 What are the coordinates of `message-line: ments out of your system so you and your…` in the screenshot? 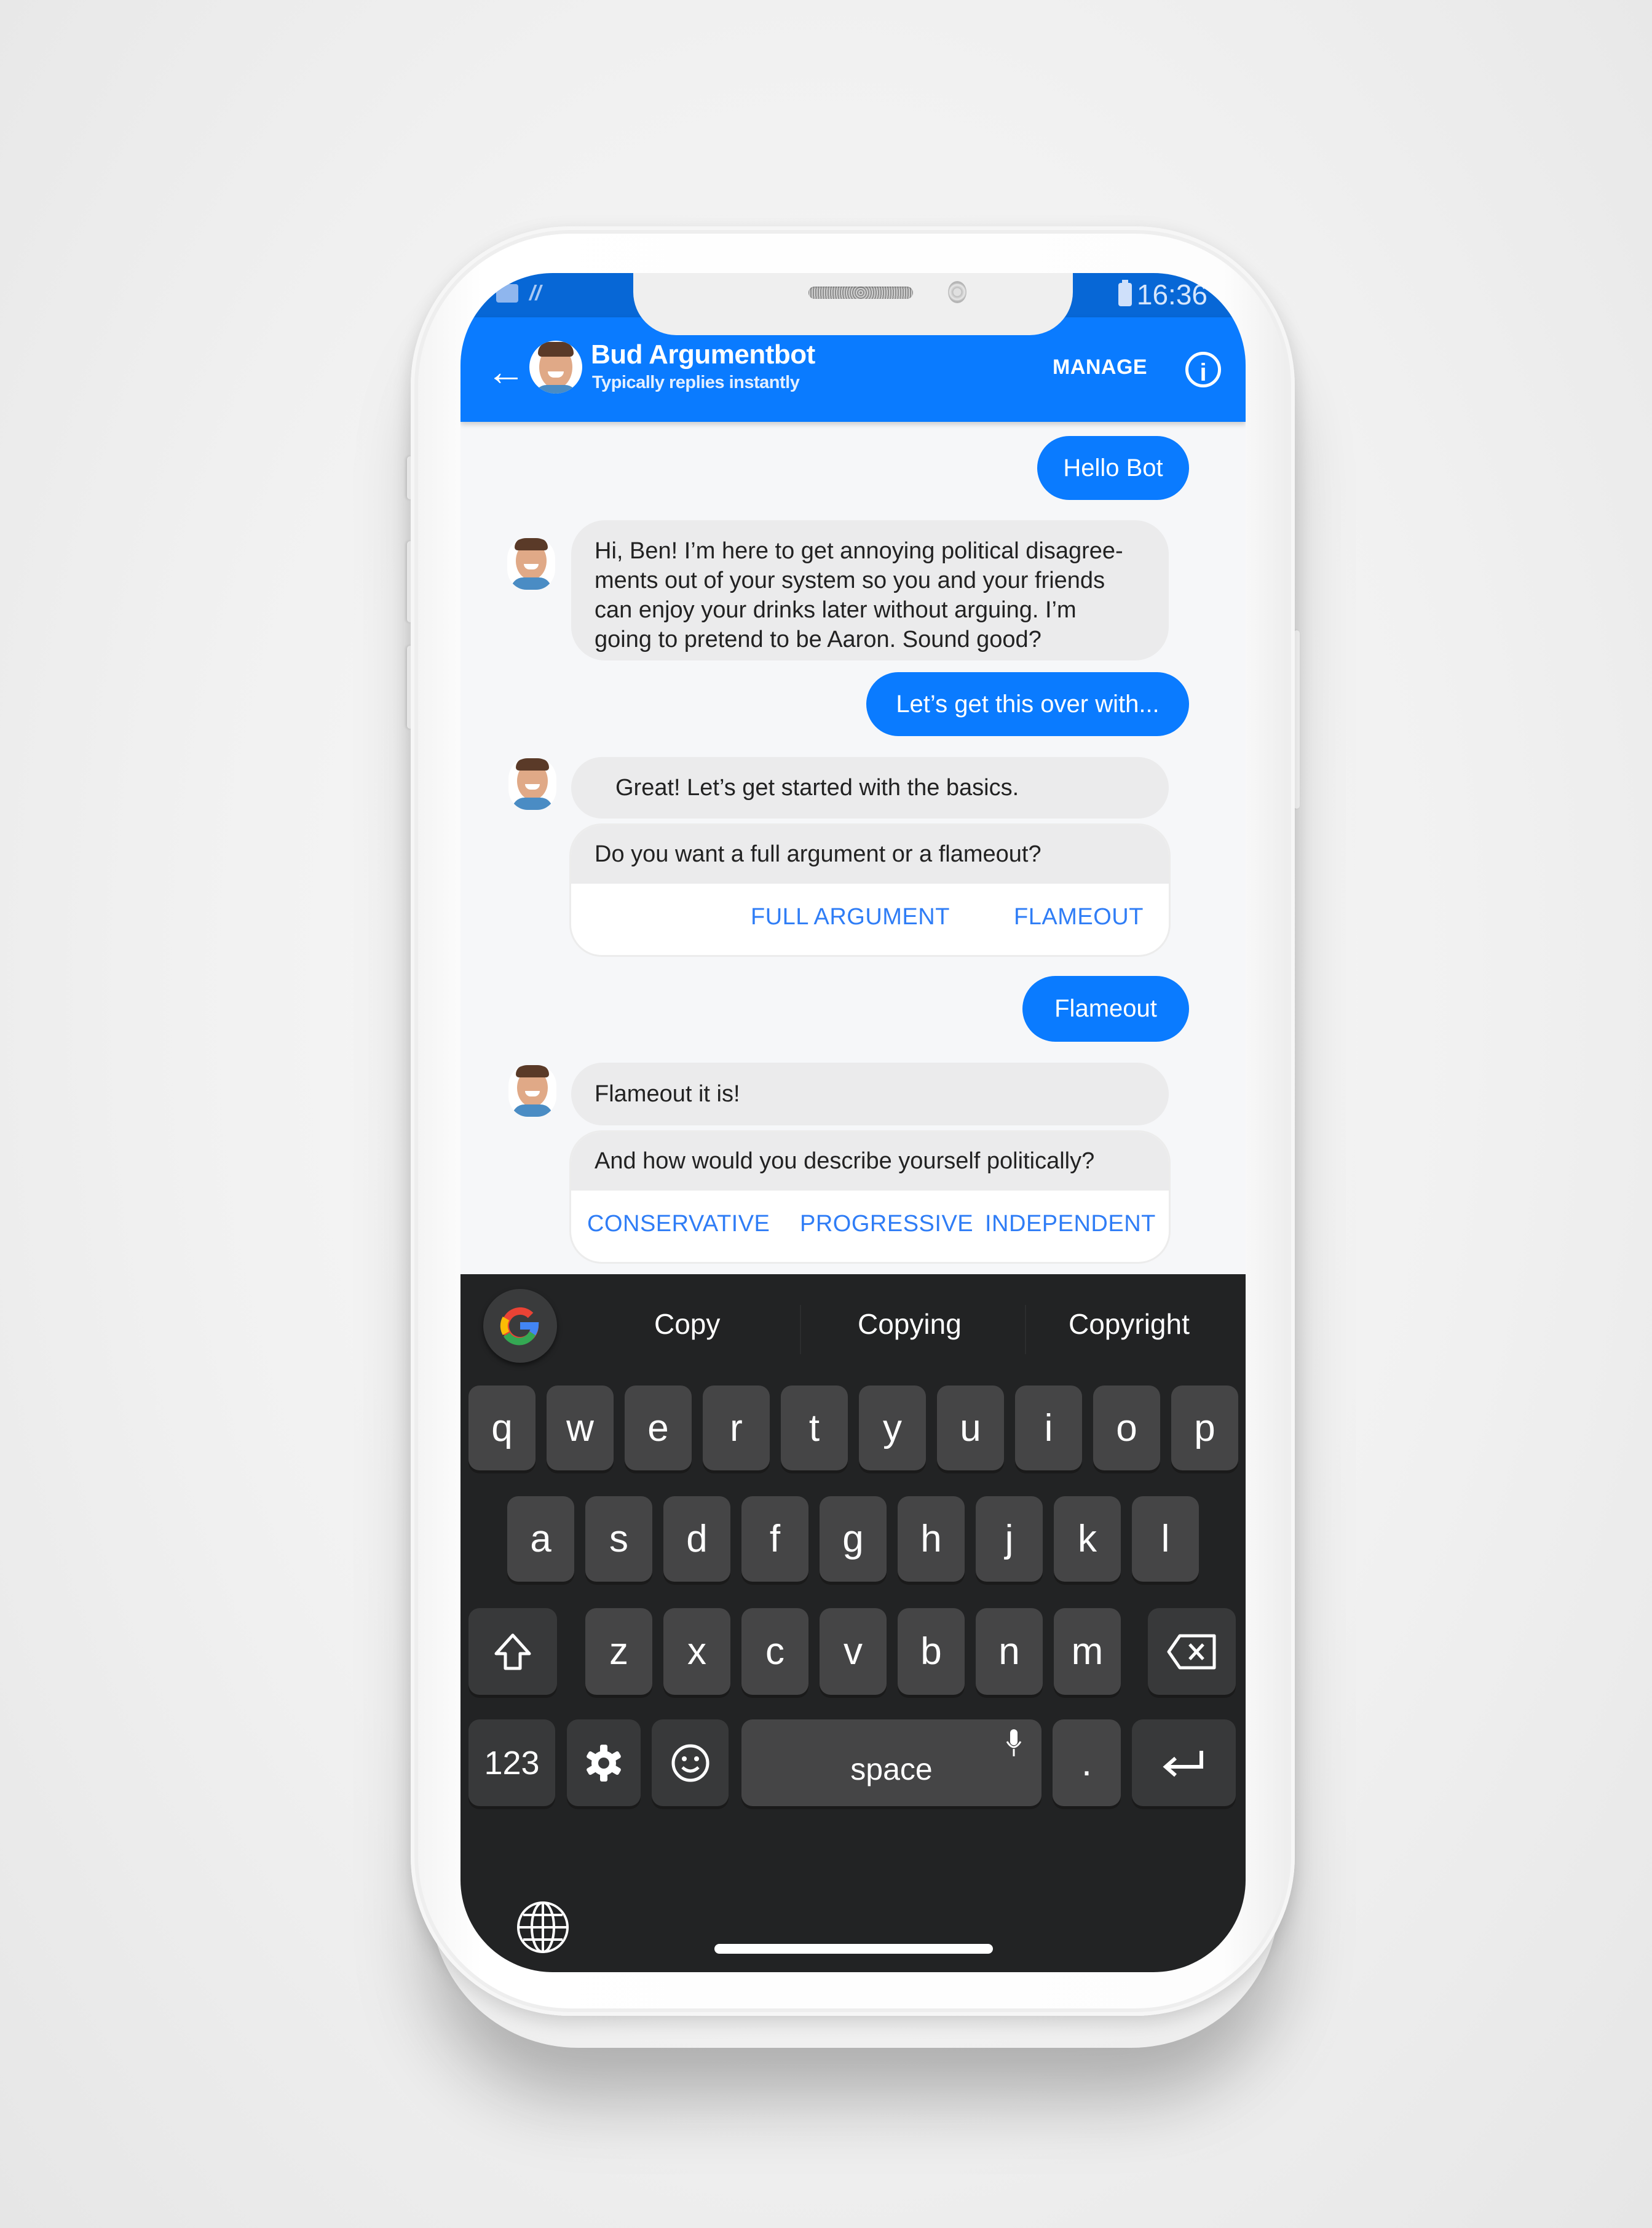 It's located at (850, 580).